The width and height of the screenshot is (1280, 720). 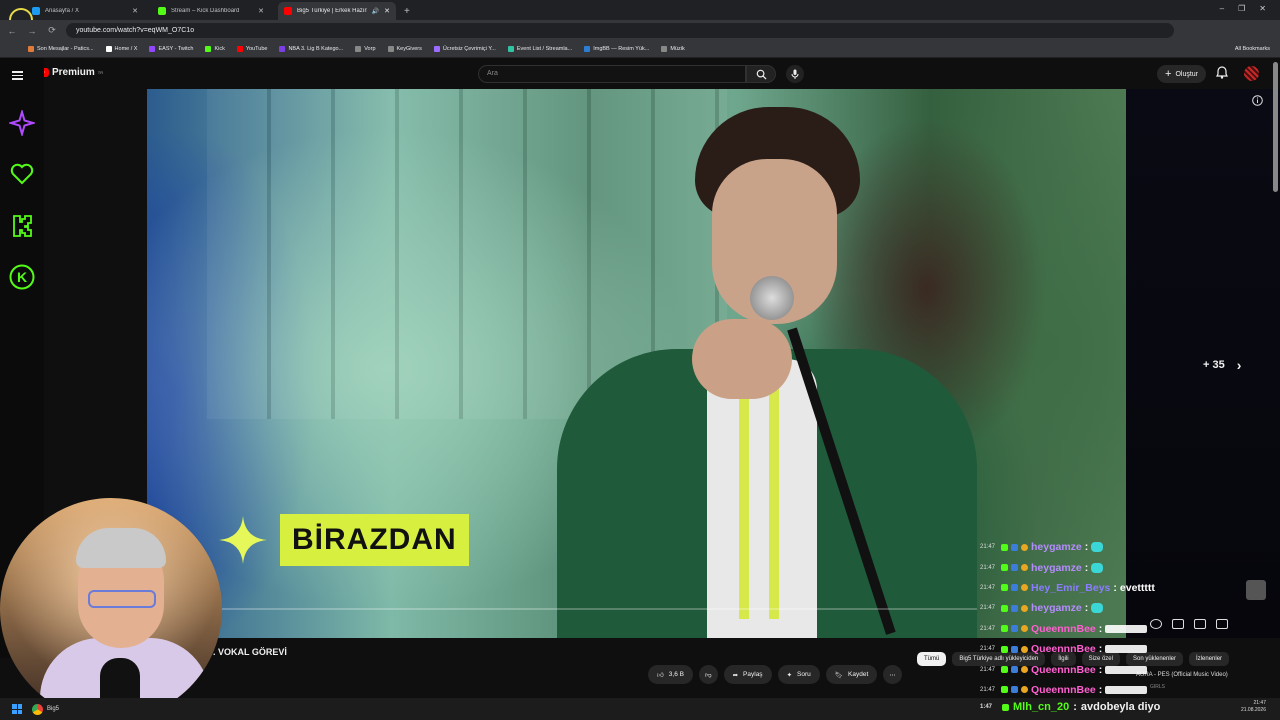 What do you see at coordinates (747, 674) in the screenshot?
I see `share-button: ➦ Paylaş` at bounding box center [747, 674].